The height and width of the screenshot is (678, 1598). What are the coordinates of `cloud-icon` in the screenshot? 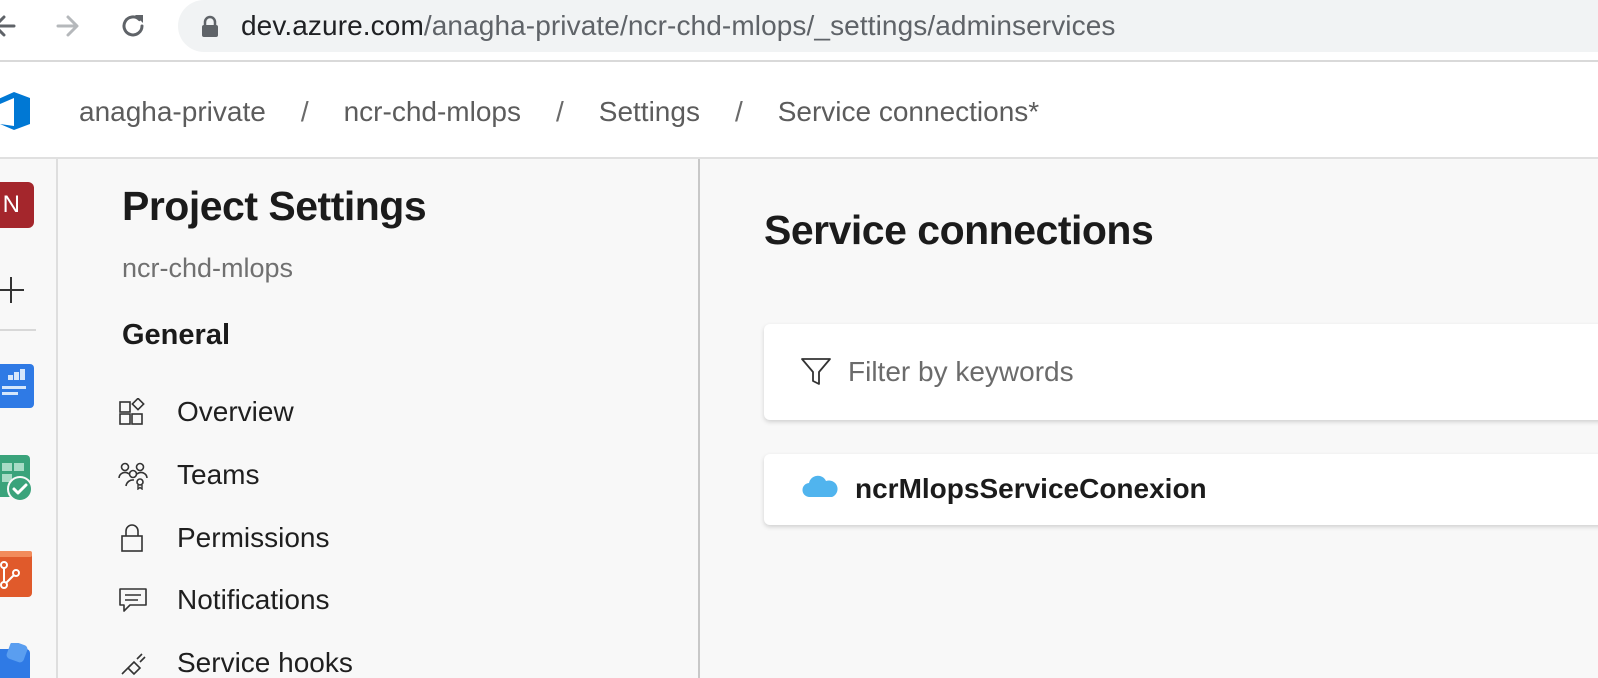 It's located at (820, 486).